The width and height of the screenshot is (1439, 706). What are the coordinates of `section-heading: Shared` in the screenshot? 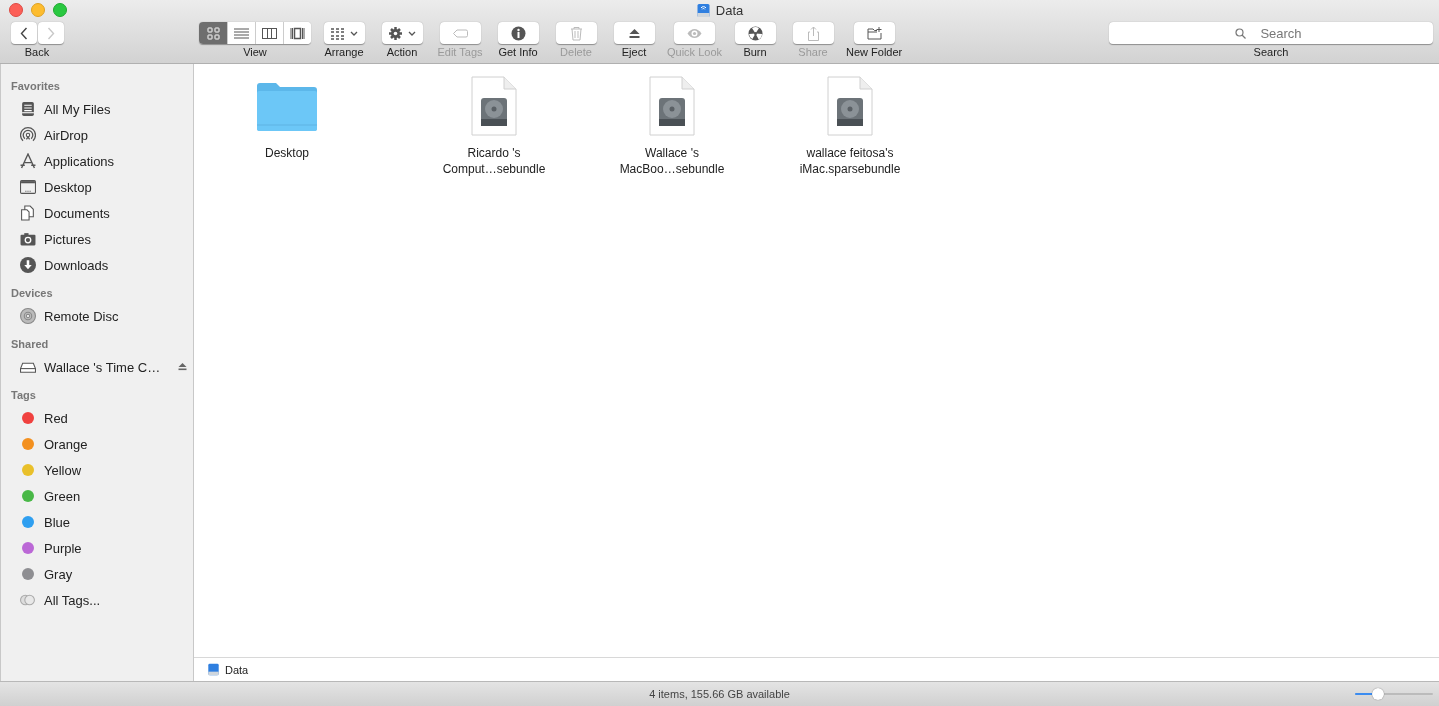 It's located at (30, 344).